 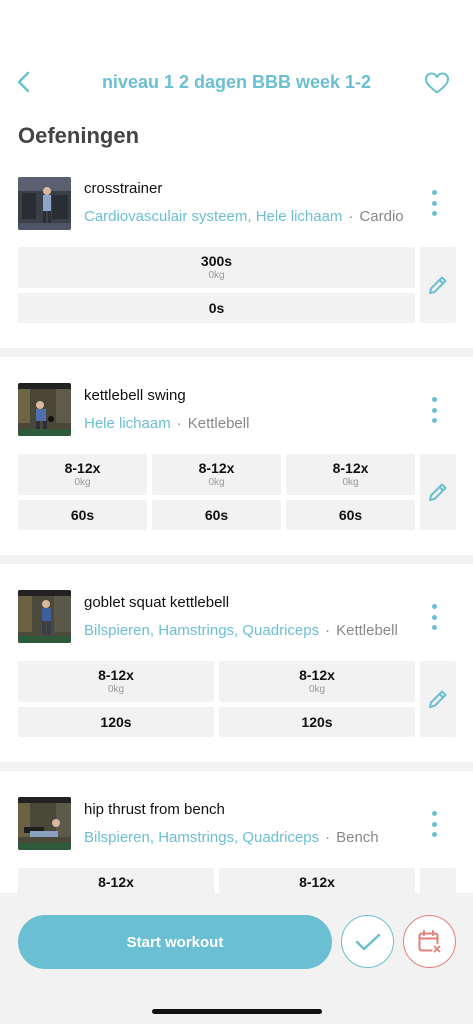 I want to click on goblet-squat-photo, so click(x=44, y=616).